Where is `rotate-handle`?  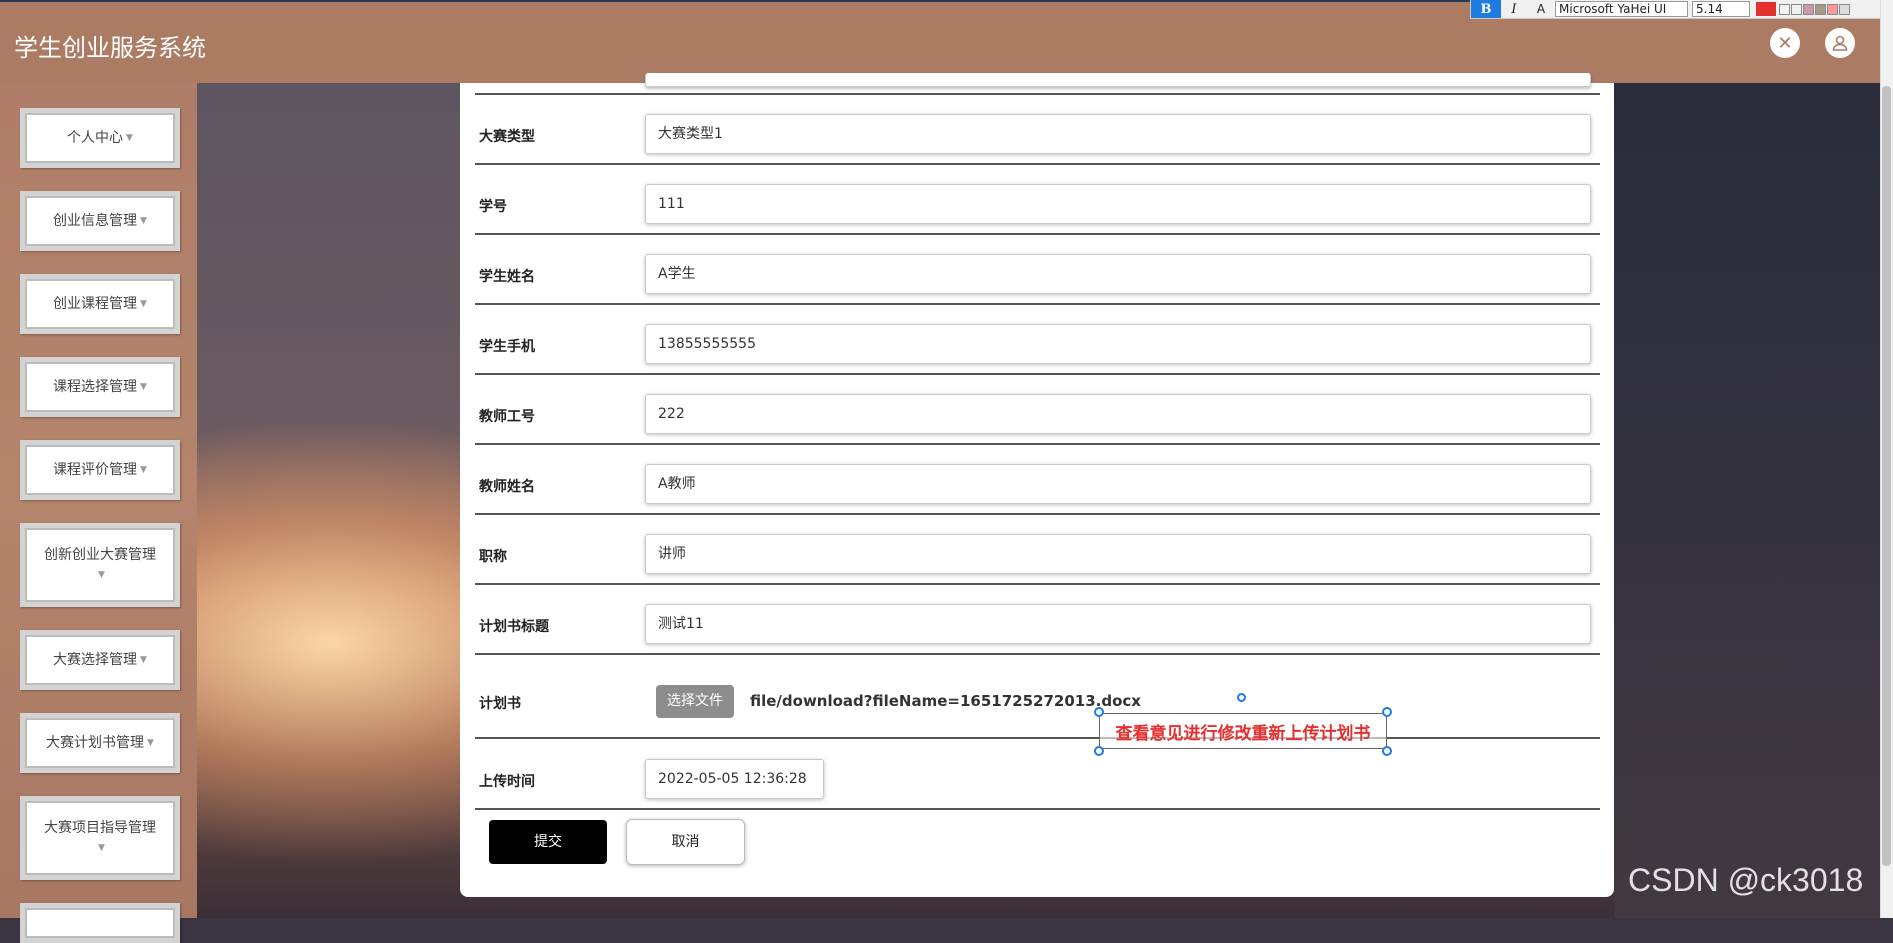 rotate-handle is located at coordinates (1241, 697).